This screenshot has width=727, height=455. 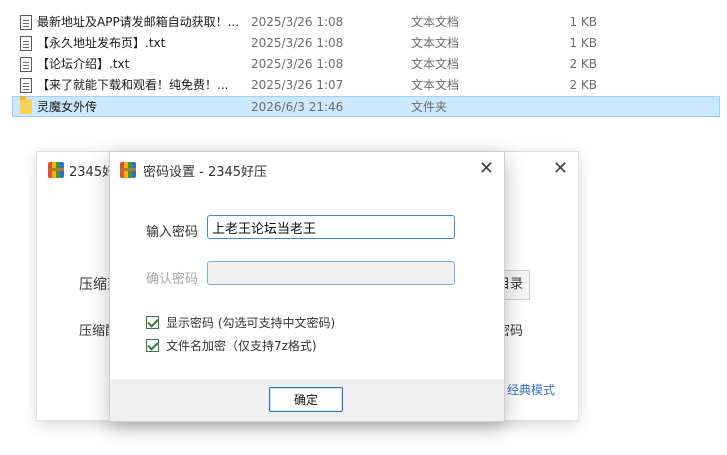 I want to click on compress-window-title: 2345好压, so click(x=89, y=172).